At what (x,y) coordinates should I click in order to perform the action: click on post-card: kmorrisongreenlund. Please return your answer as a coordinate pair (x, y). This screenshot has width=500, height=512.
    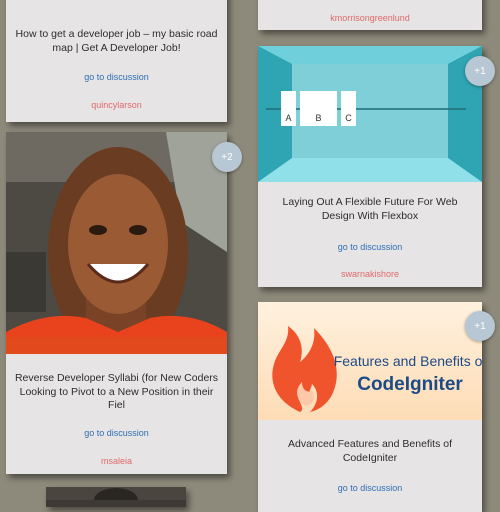
    Looking at the image, I should click on (370, 15).